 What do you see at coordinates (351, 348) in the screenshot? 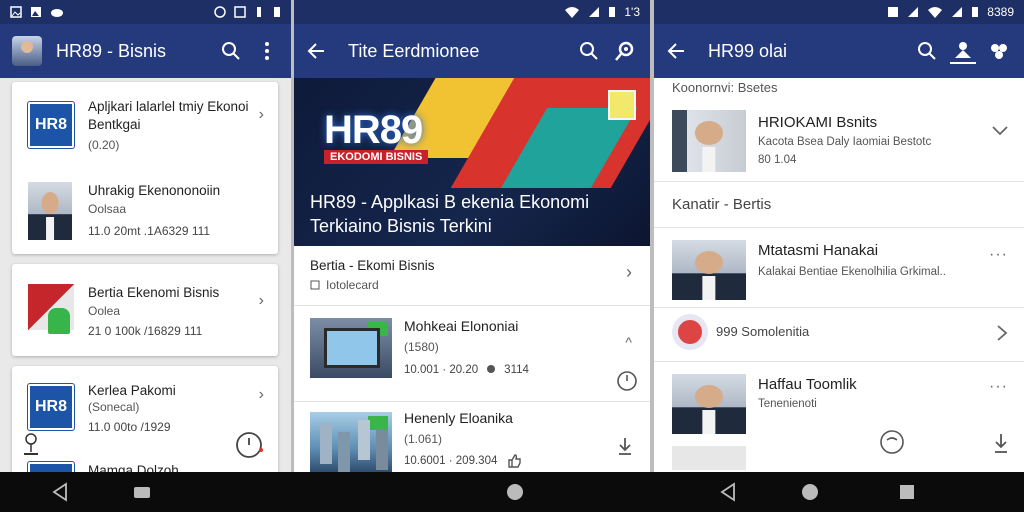
I see `laptop-thumbnail` at bounding box center [351, 348].